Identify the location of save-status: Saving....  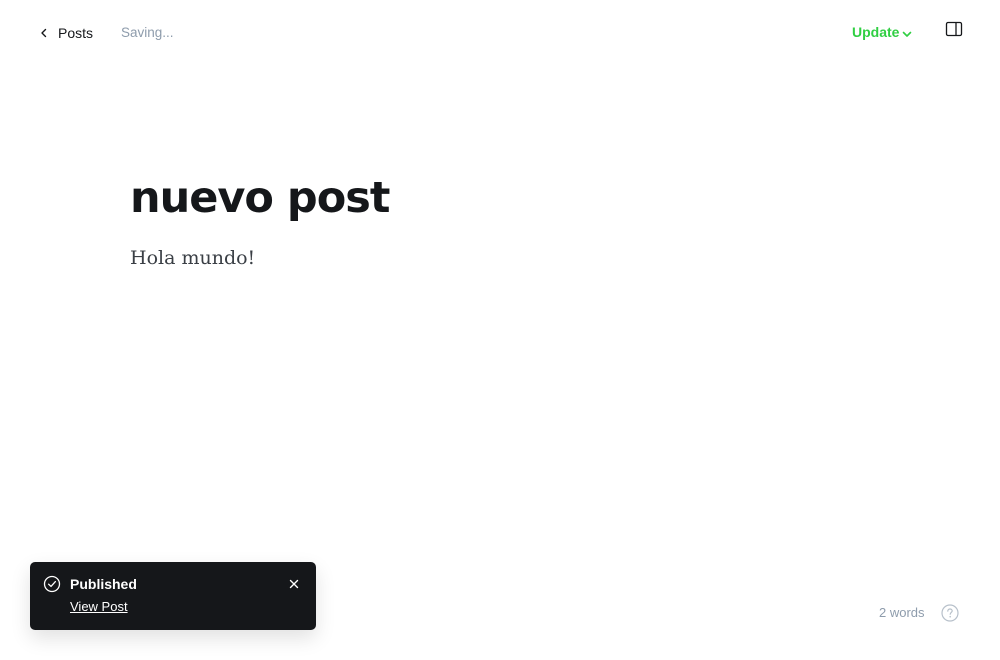
(147, 32).